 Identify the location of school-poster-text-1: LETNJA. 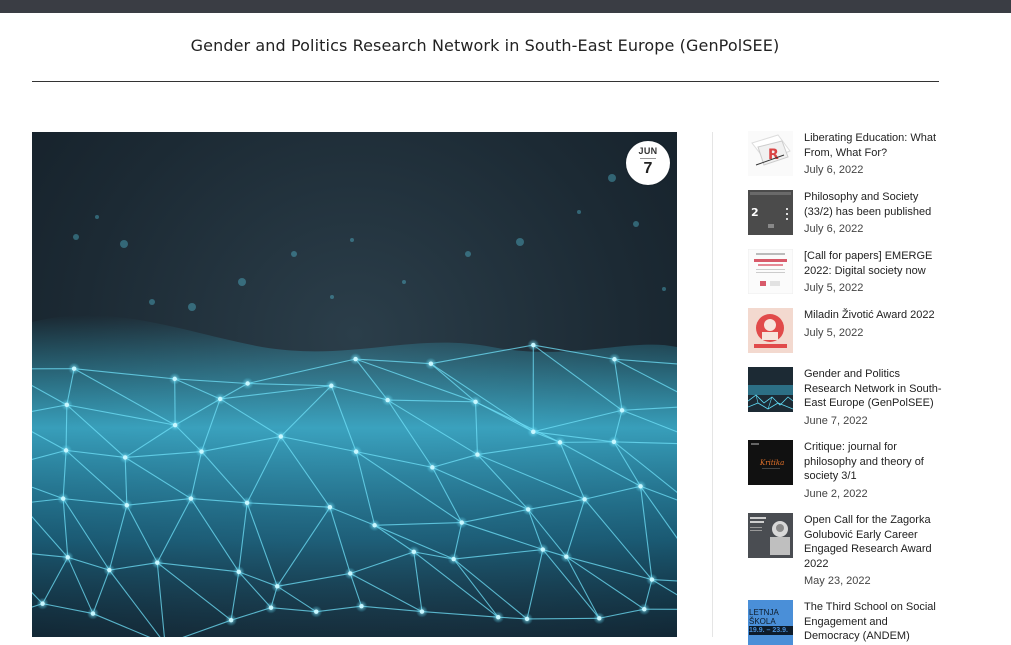
(771, 612).